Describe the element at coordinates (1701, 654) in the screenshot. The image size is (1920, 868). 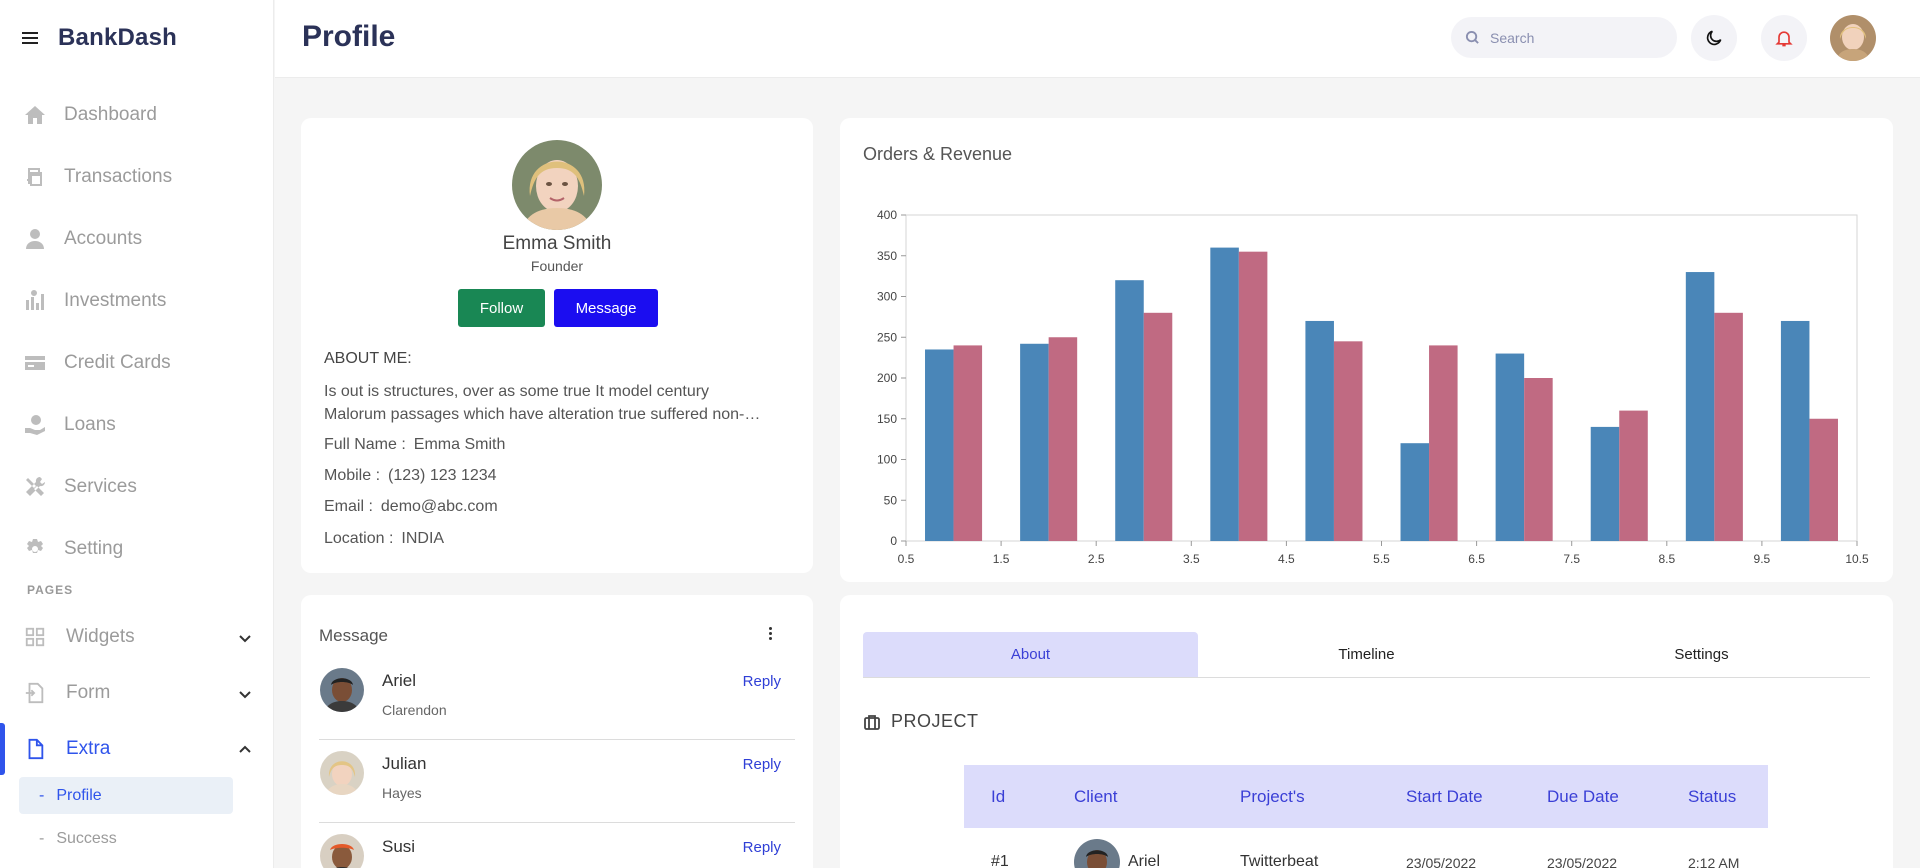
I see `tab-settings: Settings` at that location.